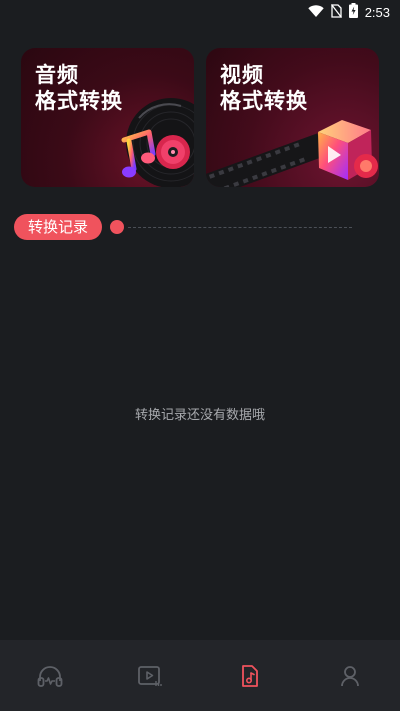 This screenshot has height=711, width=400. I want to click on audio-card-title: 音频 格式转换, so click(79, 88).